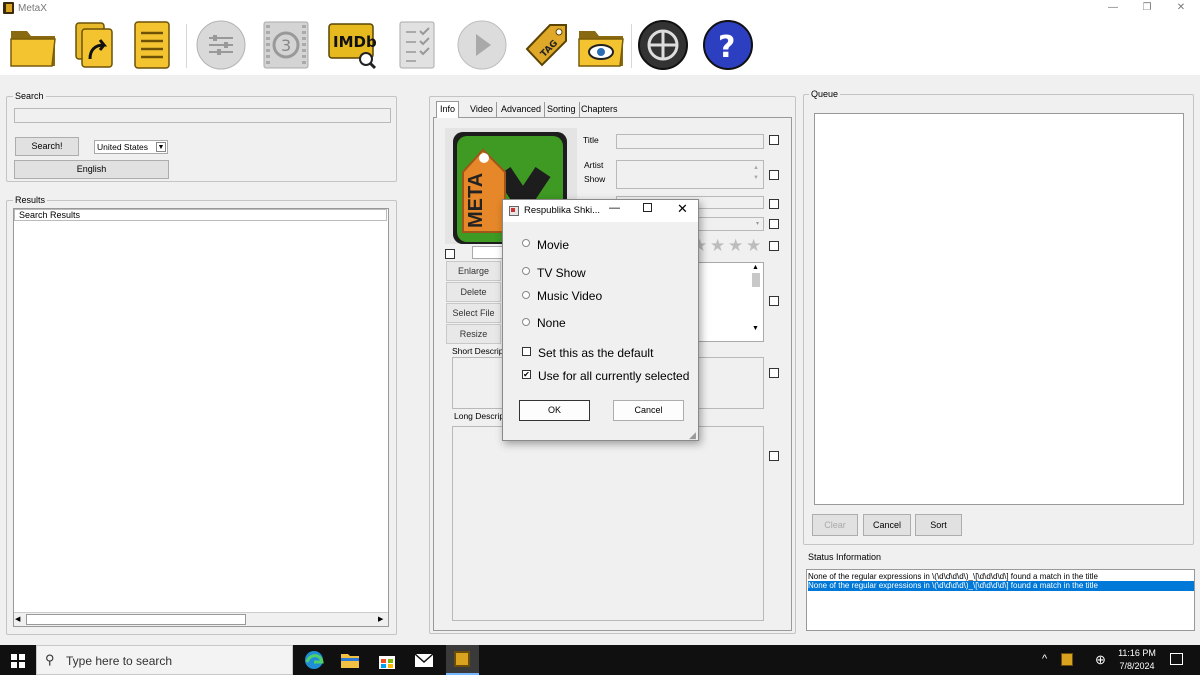 The width and height of the screenshot is (1200, 675). What do you see at coordinates (47, 146) in the screenshot?
I see `search-button: Search!` at bounding box center [47, 146].